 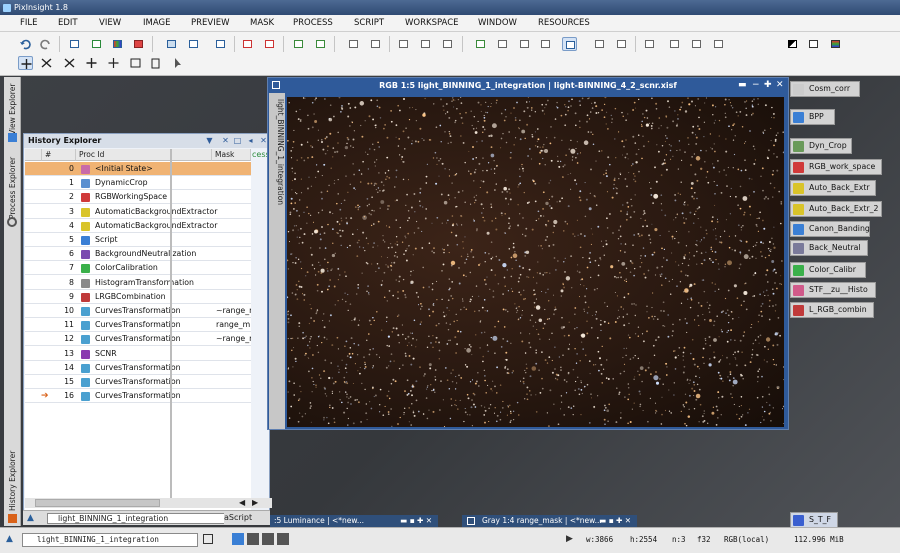 I want to click on zoom-active-icon, so click(x=569, y=44).